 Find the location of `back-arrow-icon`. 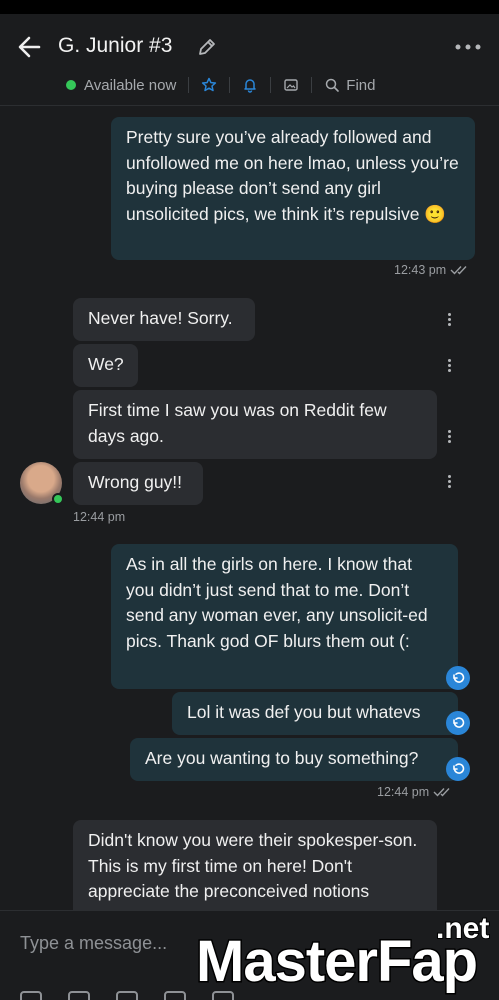

back-arrow-icon is located at coordinates (29, 47).